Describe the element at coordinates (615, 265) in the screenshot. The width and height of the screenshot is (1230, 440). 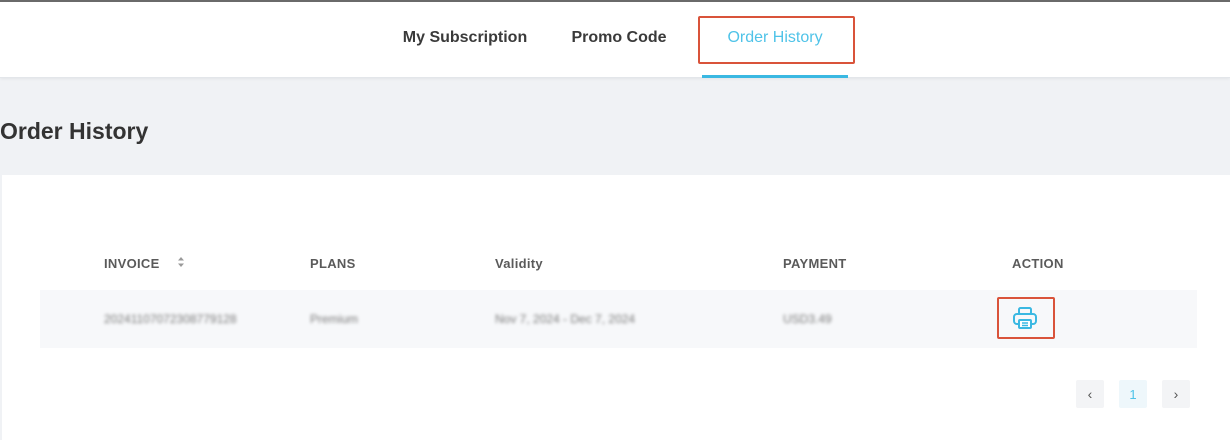
I see `table-header: INVOICE PLANS Validity PAYMENT ACTION` at that location.